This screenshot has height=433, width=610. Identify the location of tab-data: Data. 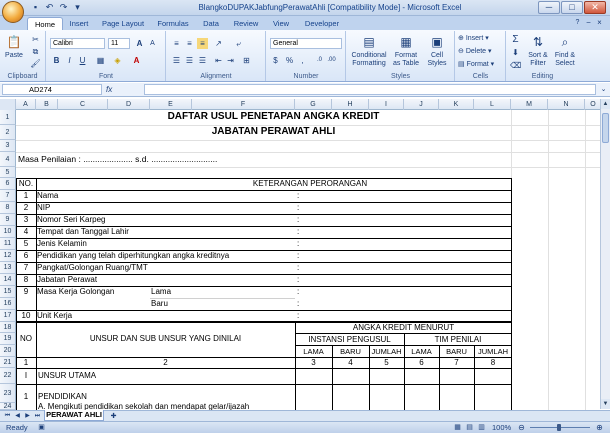
(211, 23).